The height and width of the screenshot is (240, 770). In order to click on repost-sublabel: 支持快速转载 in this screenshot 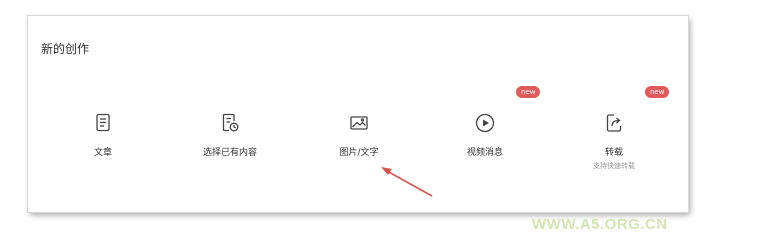, I will do `click(614, 166)`.